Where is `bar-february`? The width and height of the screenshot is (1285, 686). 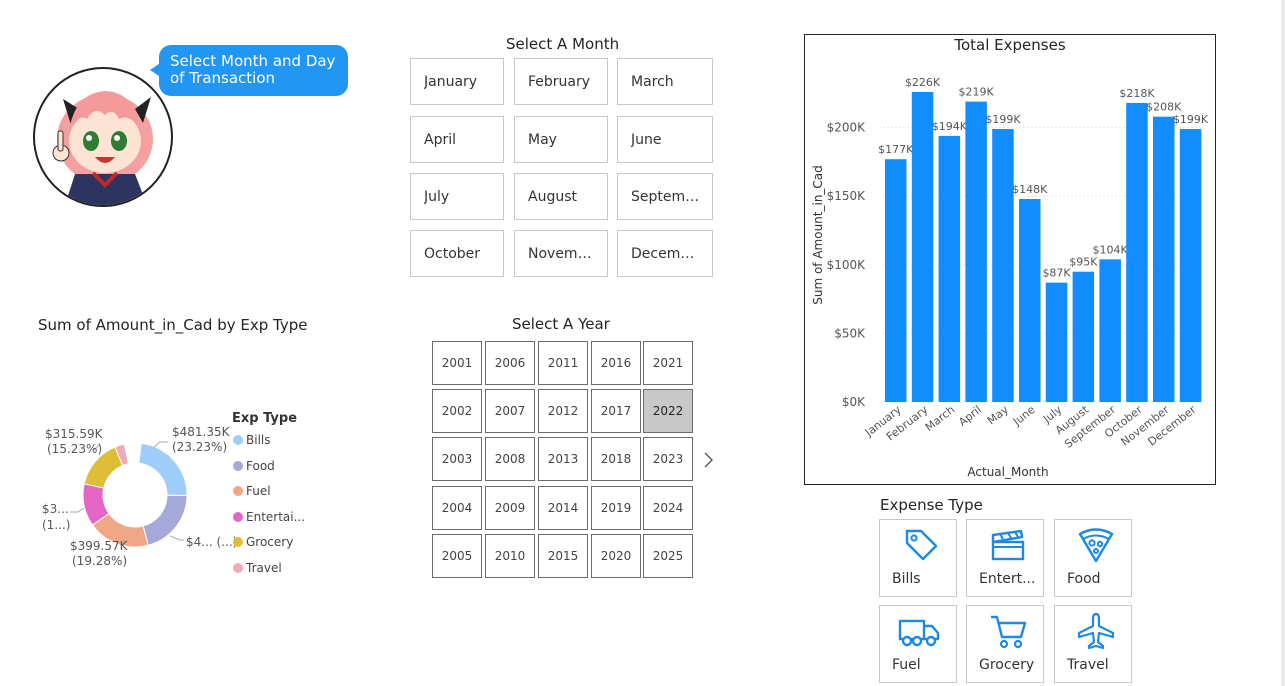
bar-february is located at coordinates (922, 247).